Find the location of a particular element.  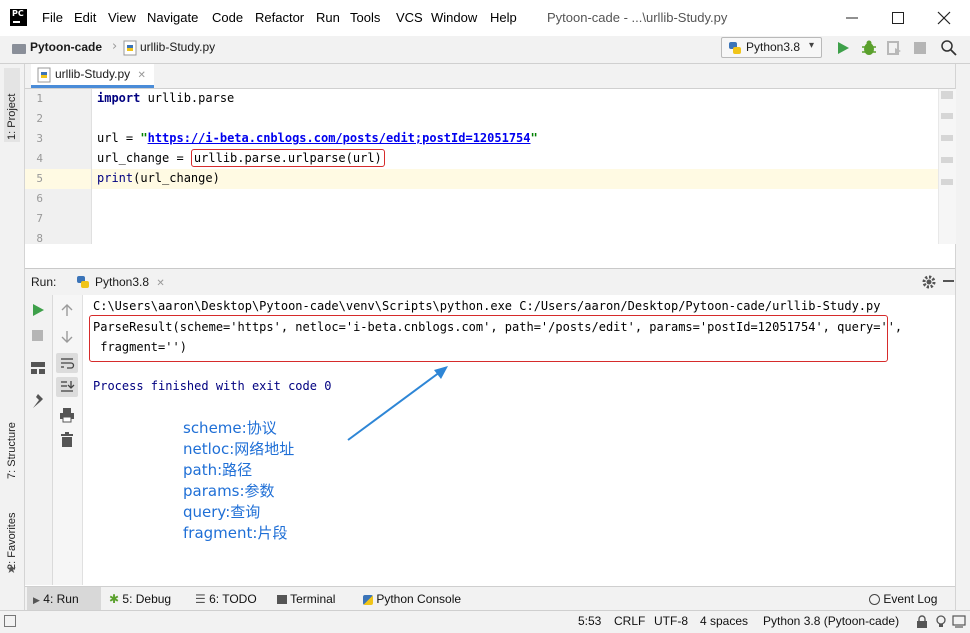

close-window-button is located at coordinates (944, 18).